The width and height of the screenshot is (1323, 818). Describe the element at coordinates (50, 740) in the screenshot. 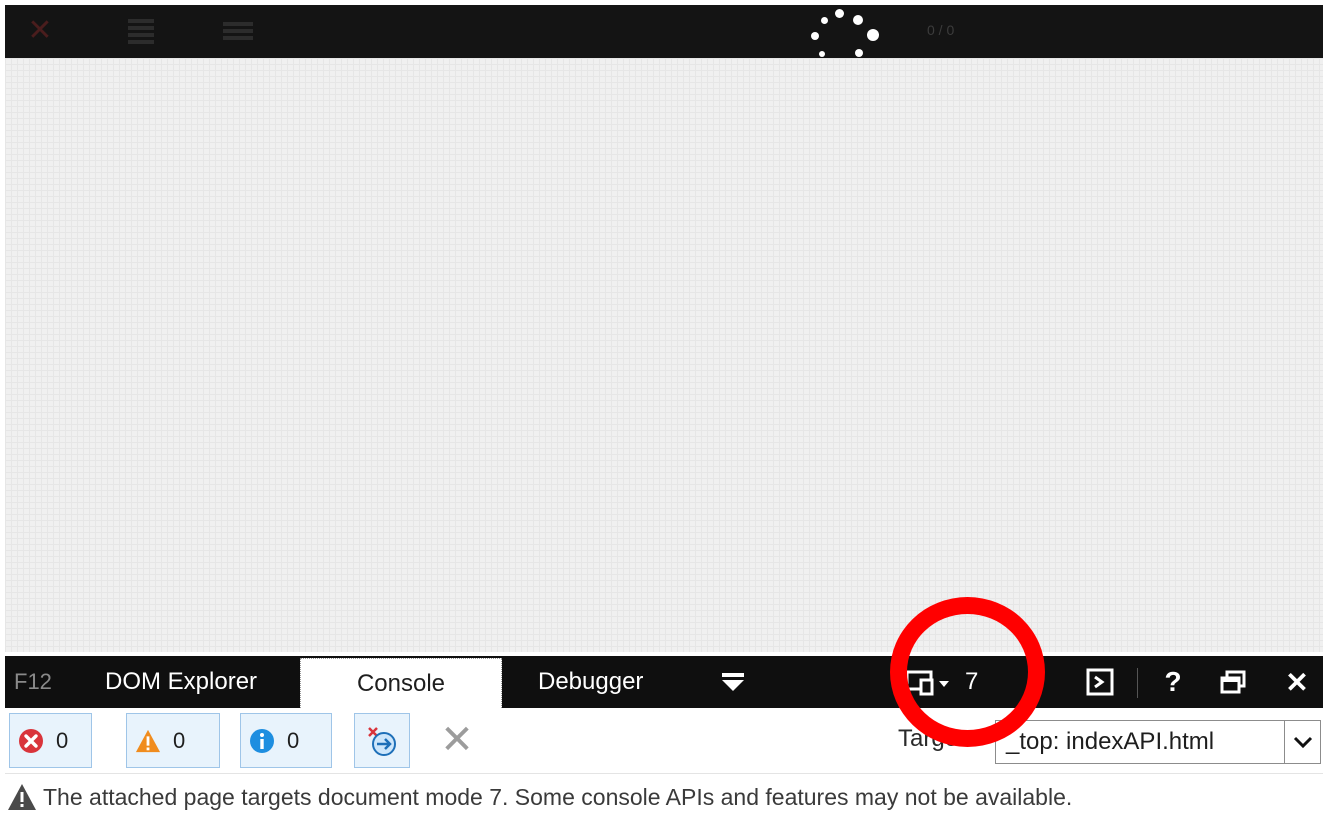

I see `errors-filter-button: 0` at that location.